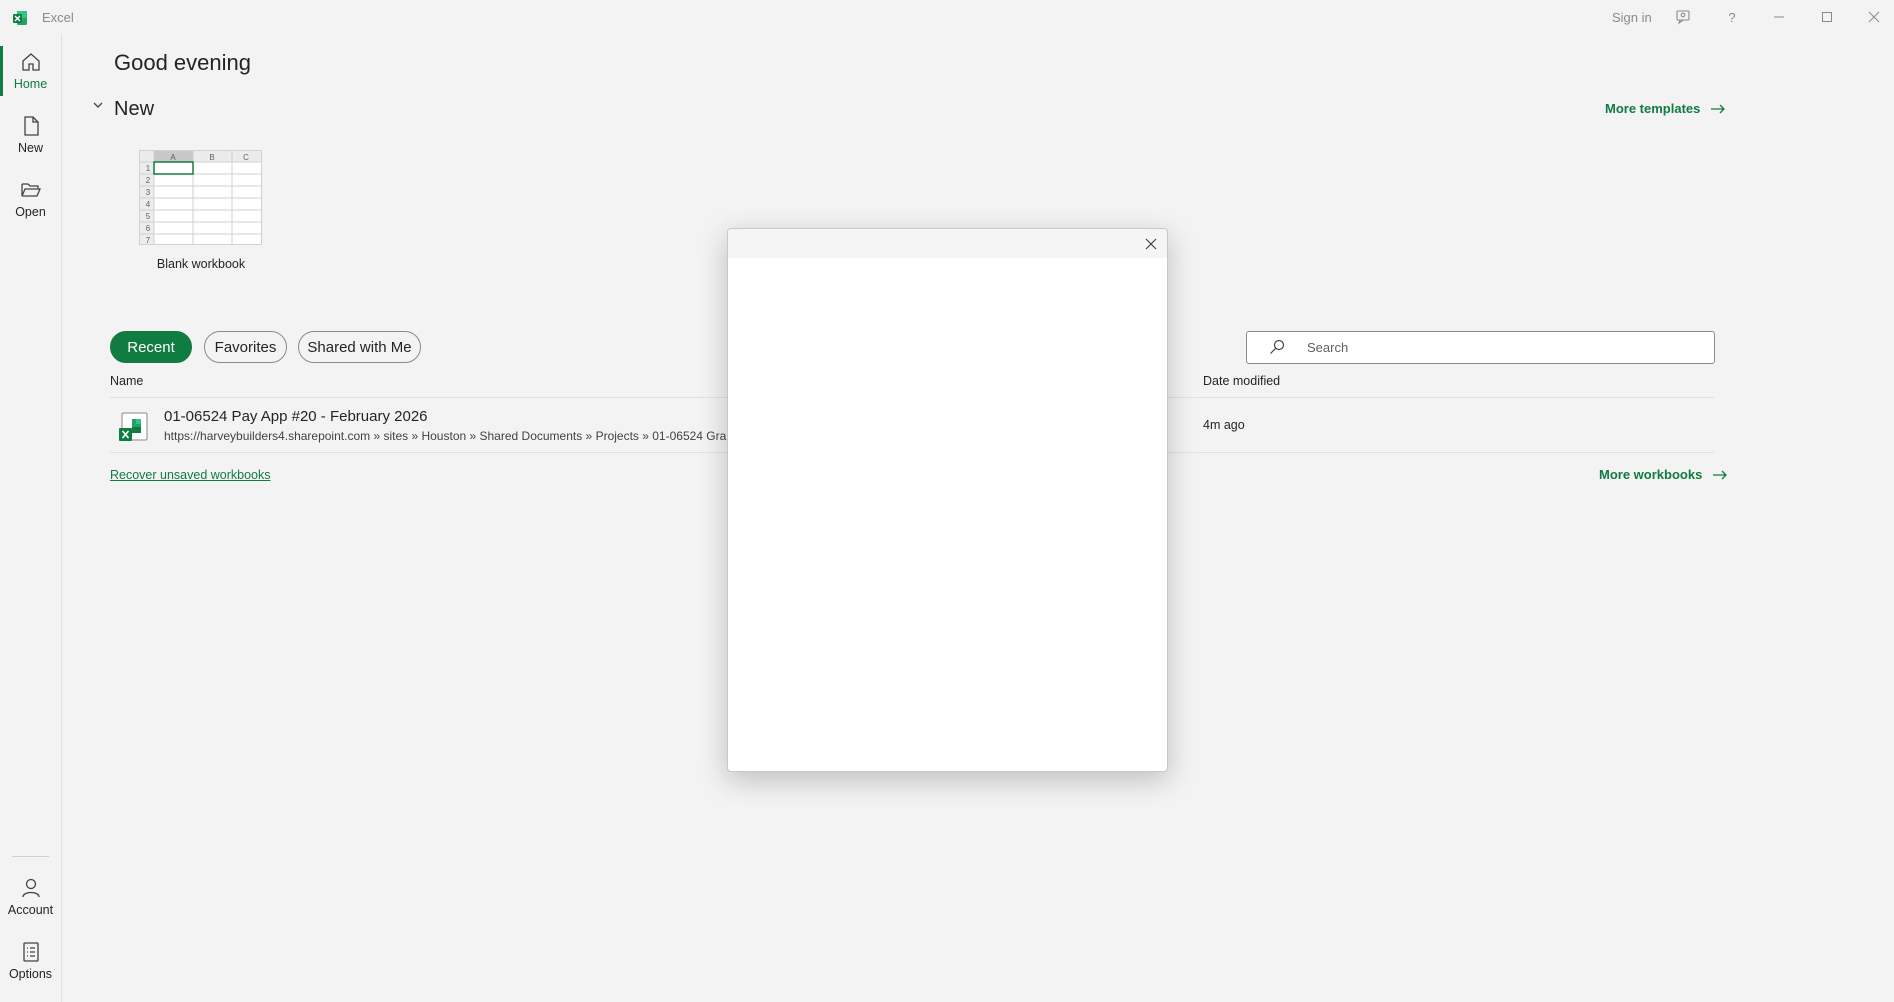 The height and width of the screenshot is (1002, 1894). What do you see at coordinates (30, 212) in the screenshot?
I see `rail-item-label: Open` at bounding box center [30, 212].